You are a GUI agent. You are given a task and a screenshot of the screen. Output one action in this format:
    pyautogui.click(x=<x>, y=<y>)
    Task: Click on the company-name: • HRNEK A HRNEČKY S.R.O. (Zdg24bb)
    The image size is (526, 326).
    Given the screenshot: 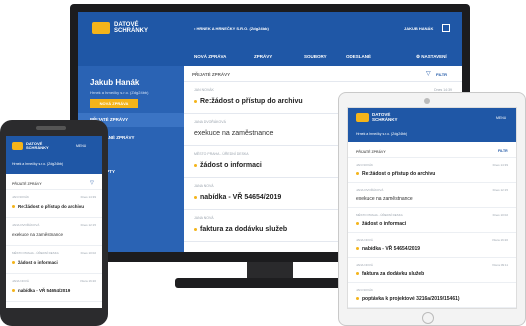 What is the action you would take?
    pyautogui.click(x=231, y=28)
    